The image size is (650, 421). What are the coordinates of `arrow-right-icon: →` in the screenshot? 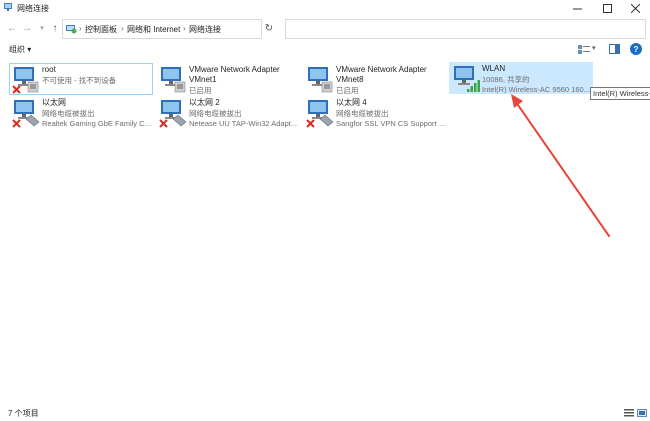 It's located at (27, 28).